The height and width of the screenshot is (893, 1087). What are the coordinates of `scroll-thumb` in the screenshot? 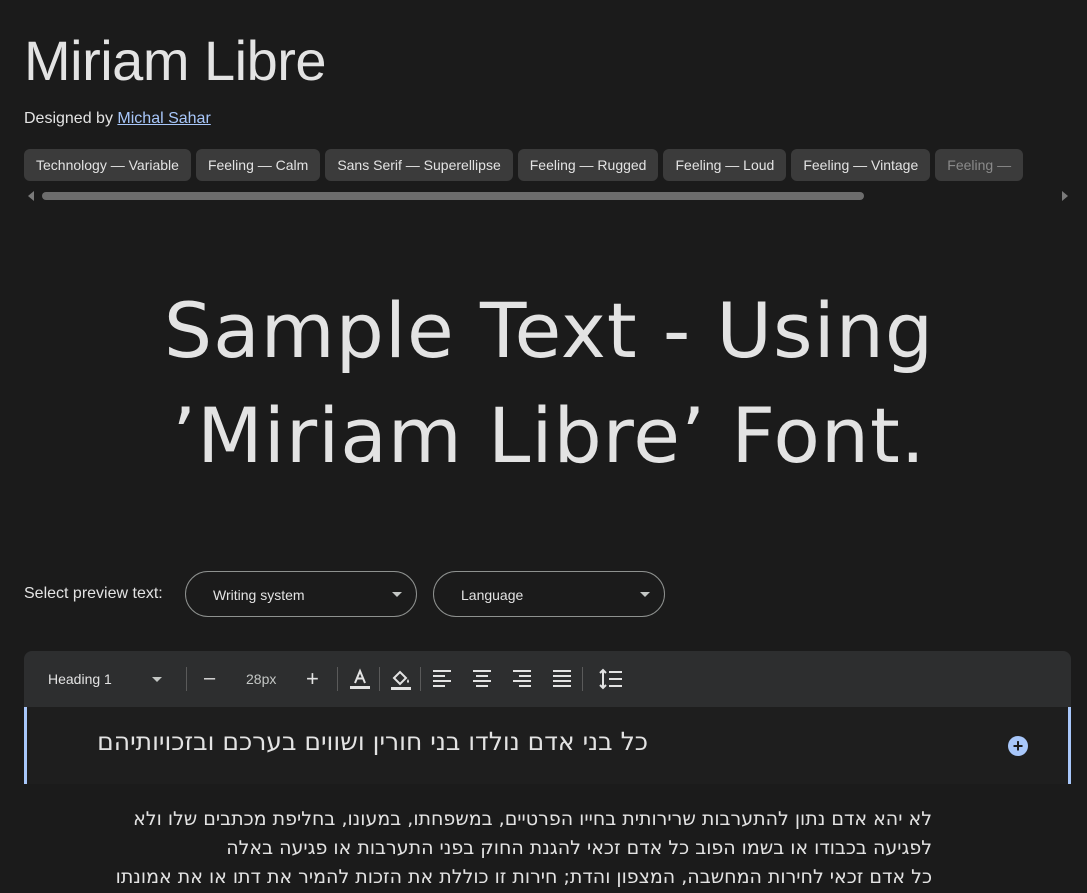 It's located at (453, 196).